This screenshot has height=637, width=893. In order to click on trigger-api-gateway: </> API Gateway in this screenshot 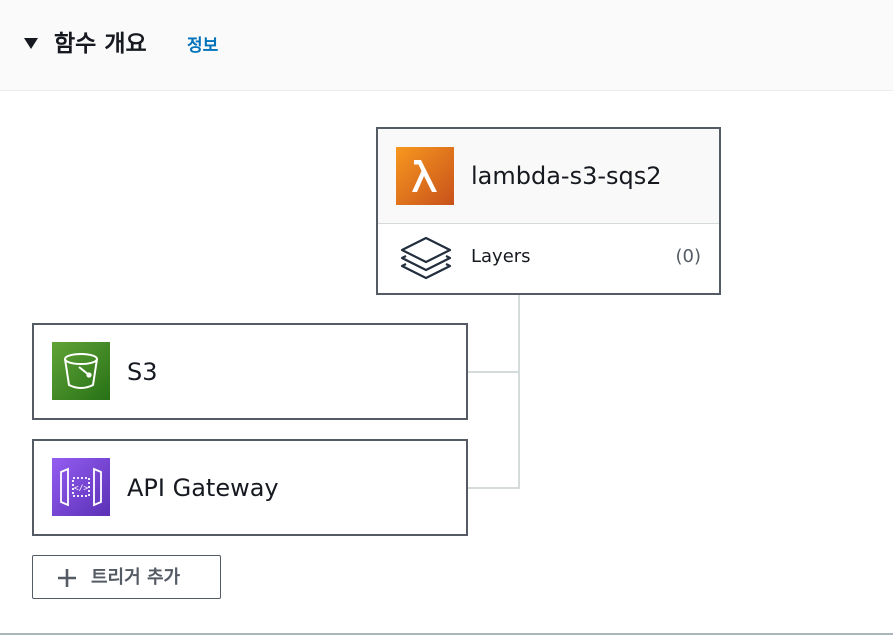, I will do `click(250, 487)`.